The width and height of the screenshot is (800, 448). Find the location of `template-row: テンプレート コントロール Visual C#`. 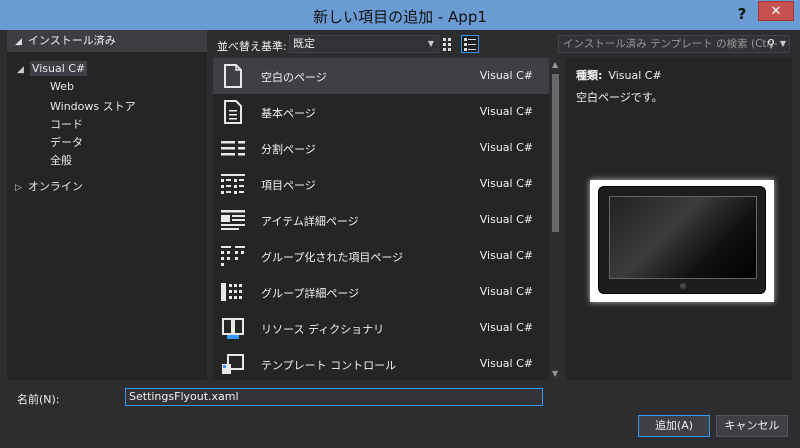

template-row: テンプレート コントロール Visual C# is located at coordinates (381, 363).